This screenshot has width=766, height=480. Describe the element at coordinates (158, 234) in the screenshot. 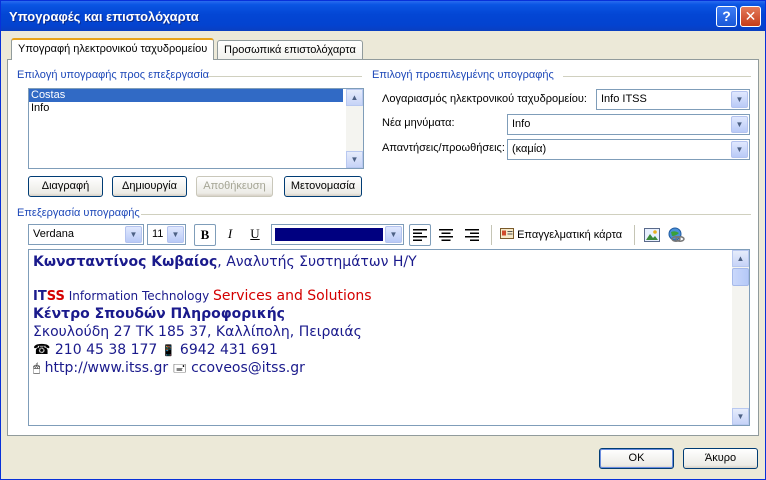

I see `font-size-value: 11` at that location.